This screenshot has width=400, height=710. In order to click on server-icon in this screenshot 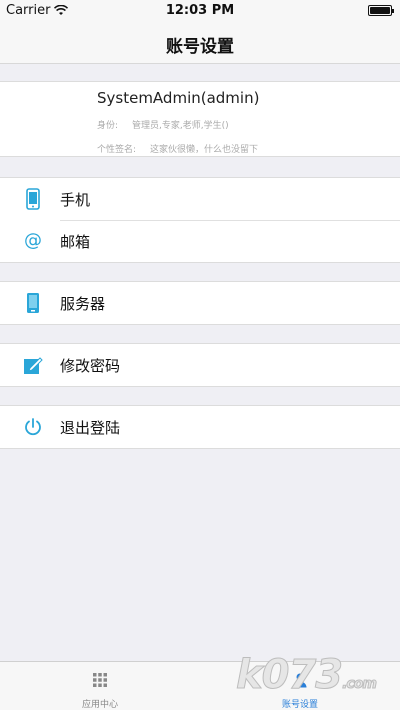, I will do `click(33, 303)`.